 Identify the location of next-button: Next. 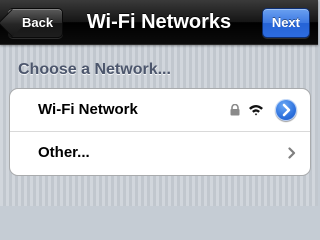
(285, 23).